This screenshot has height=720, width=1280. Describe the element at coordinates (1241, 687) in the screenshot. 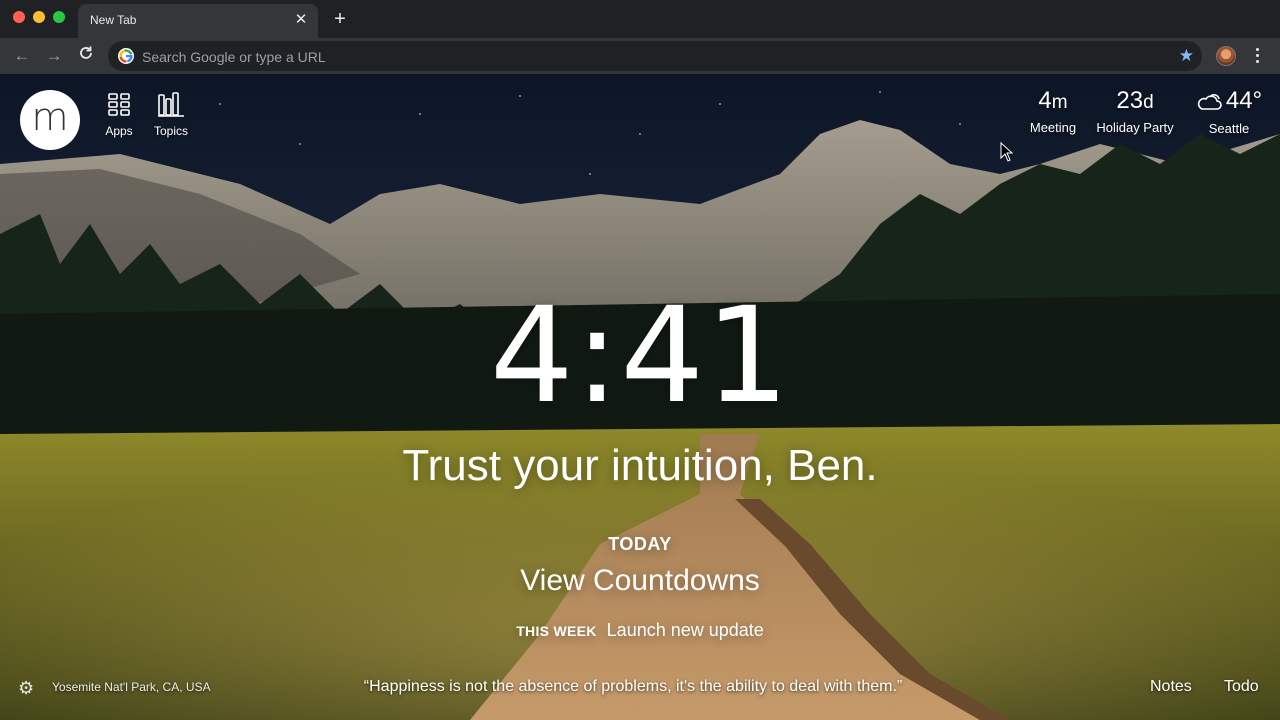

I see `todo-button: Todo` at that location.